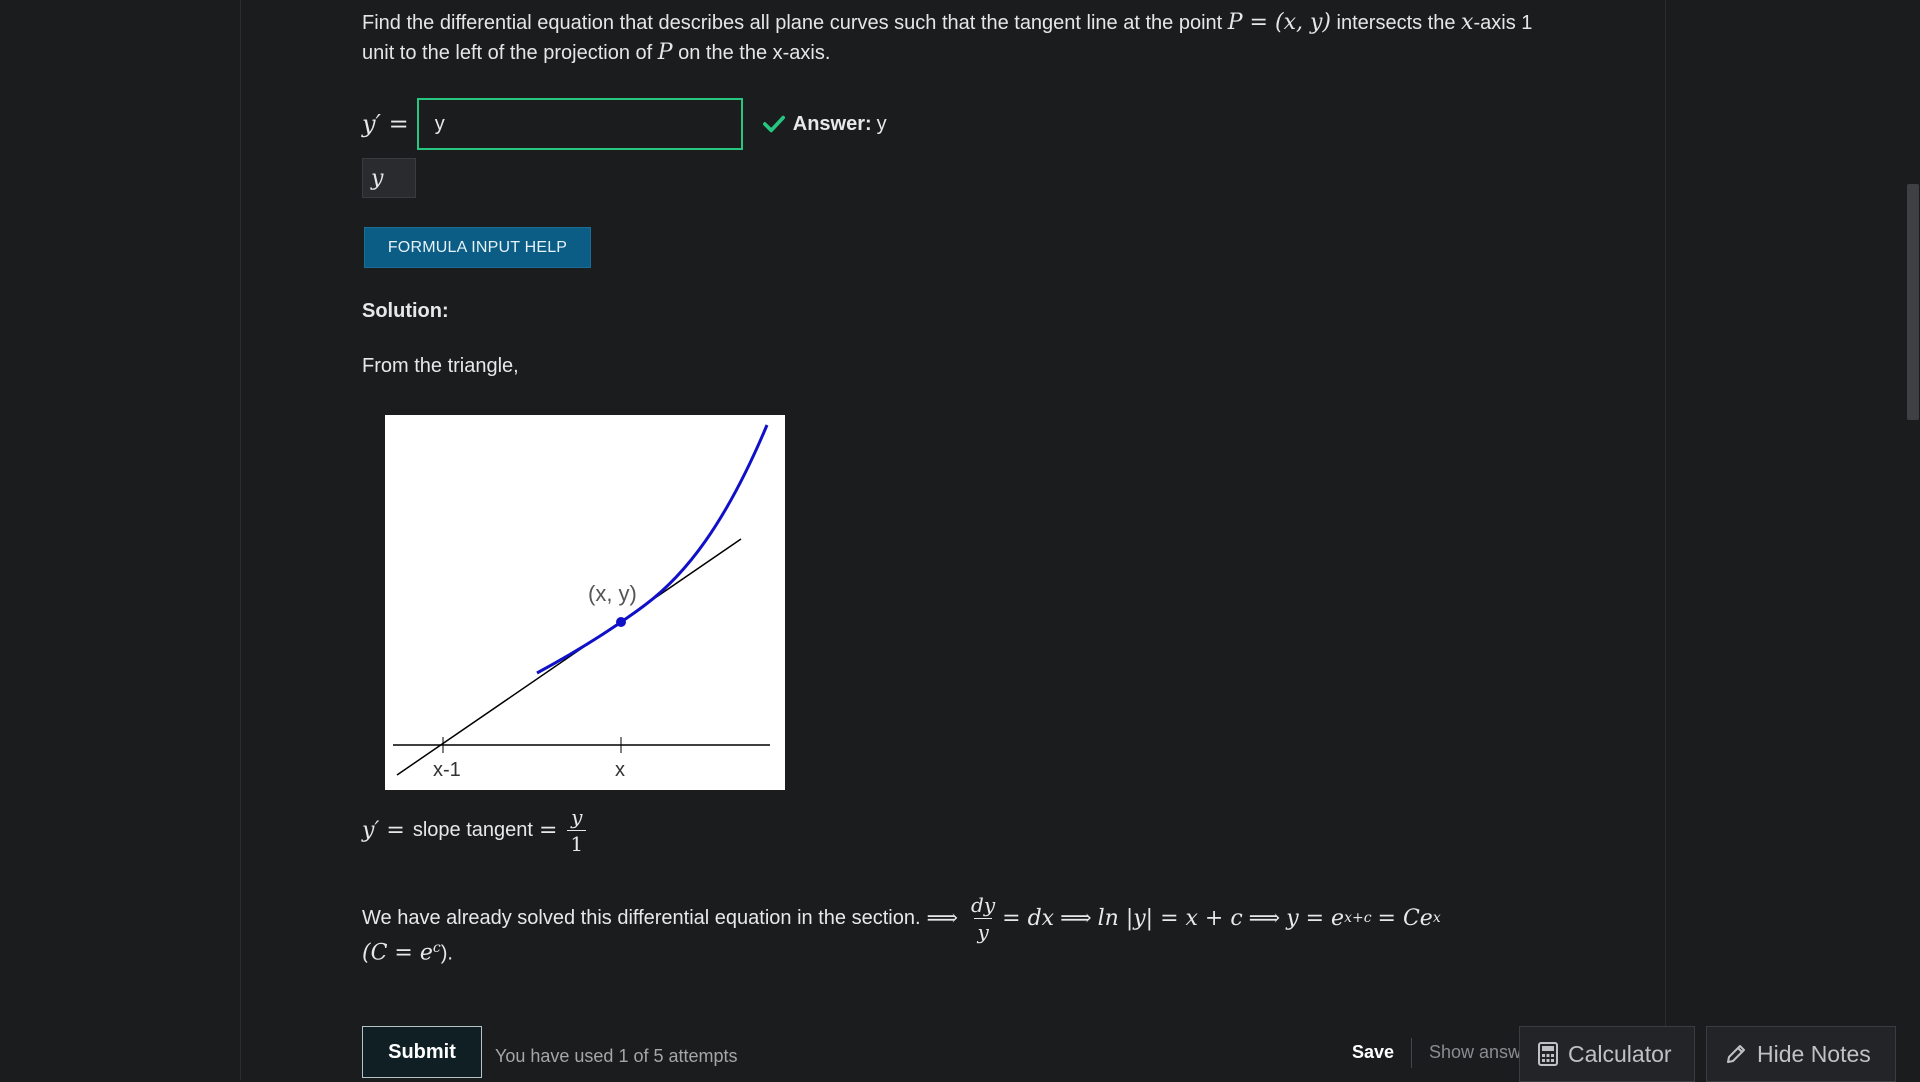 The width and height of the screenshot is (1920, 1082). I want to click on answer-row: y′ = Answer: y, so click(624, 124).